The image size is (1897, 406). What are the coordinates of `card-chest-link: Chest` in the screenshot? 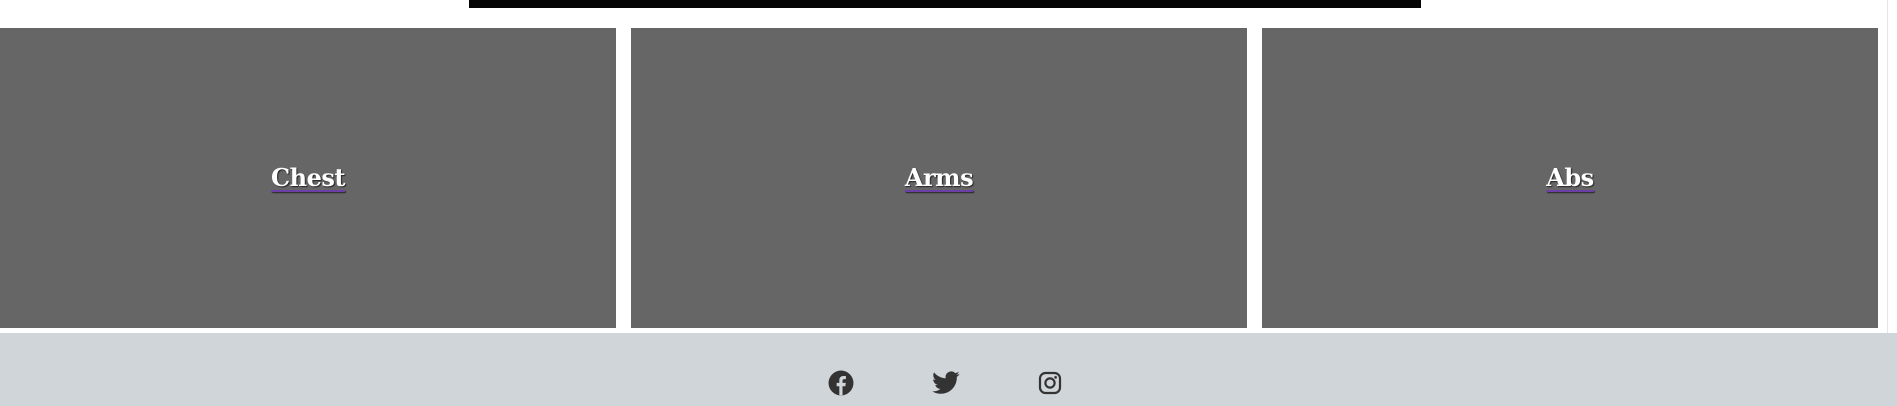 It's located at (308, 177).